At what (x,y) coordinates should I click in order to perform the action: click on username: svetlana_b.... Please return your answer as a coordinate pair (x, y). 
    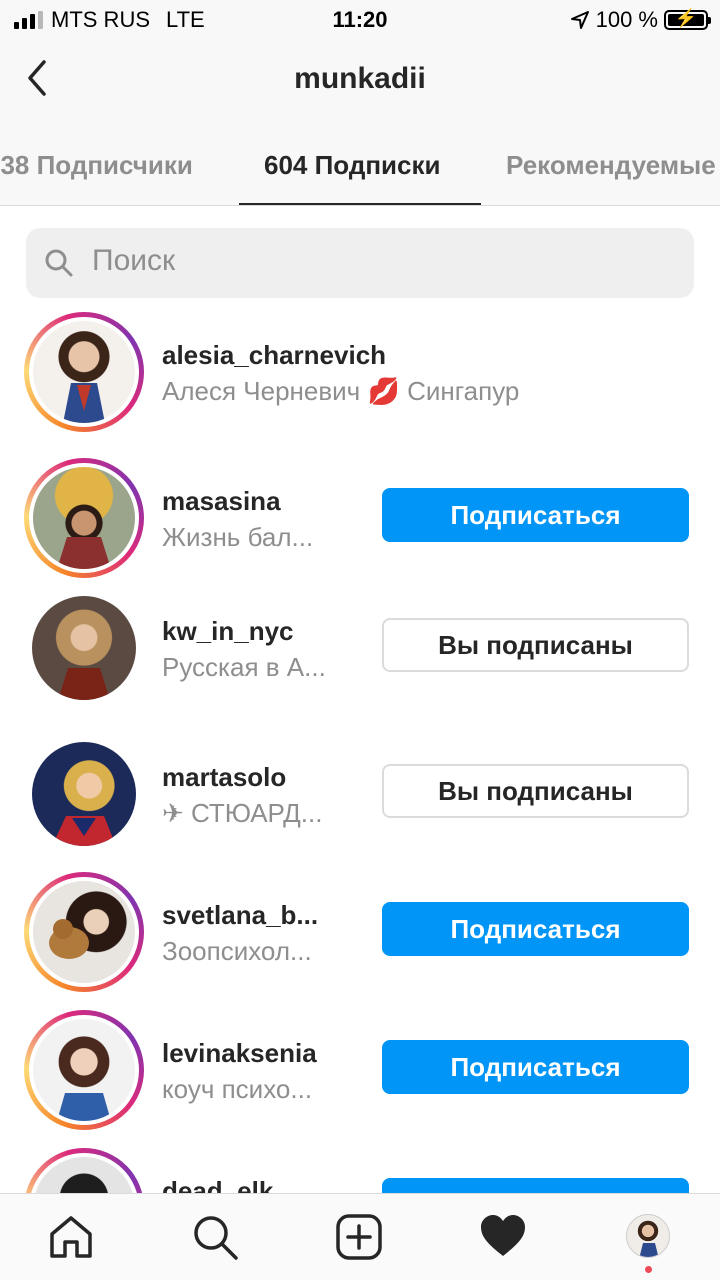
    Looking at the image, I should click on (240, 915).